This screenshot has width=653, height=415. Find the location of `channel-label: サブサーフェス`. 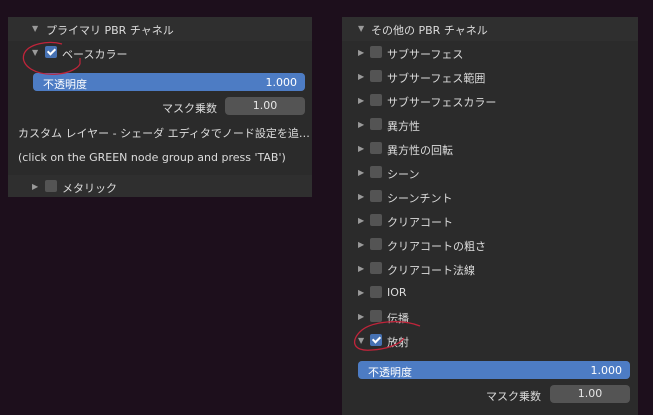

channel-label: サブサーフェス is located at coordinates (425, 54).